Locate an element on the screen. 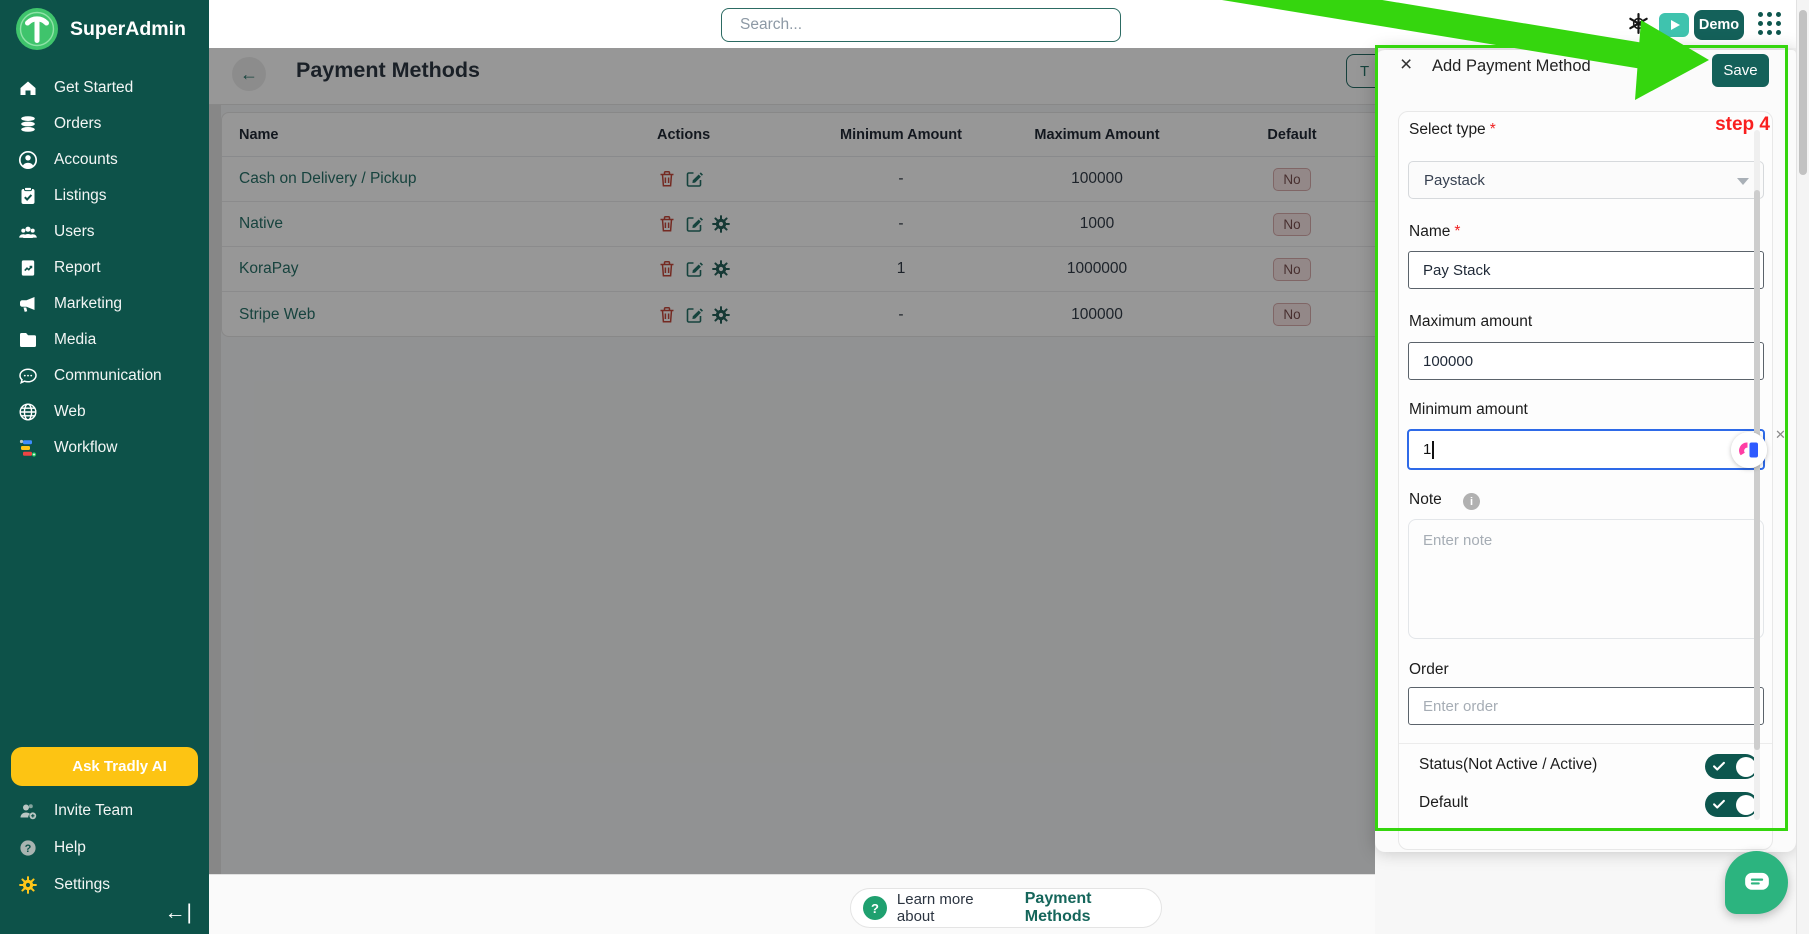 Image resolution: width=1809 pixels, height=934 pixels. brand-name: SuperAdmin is located at coordinates (128, 28).